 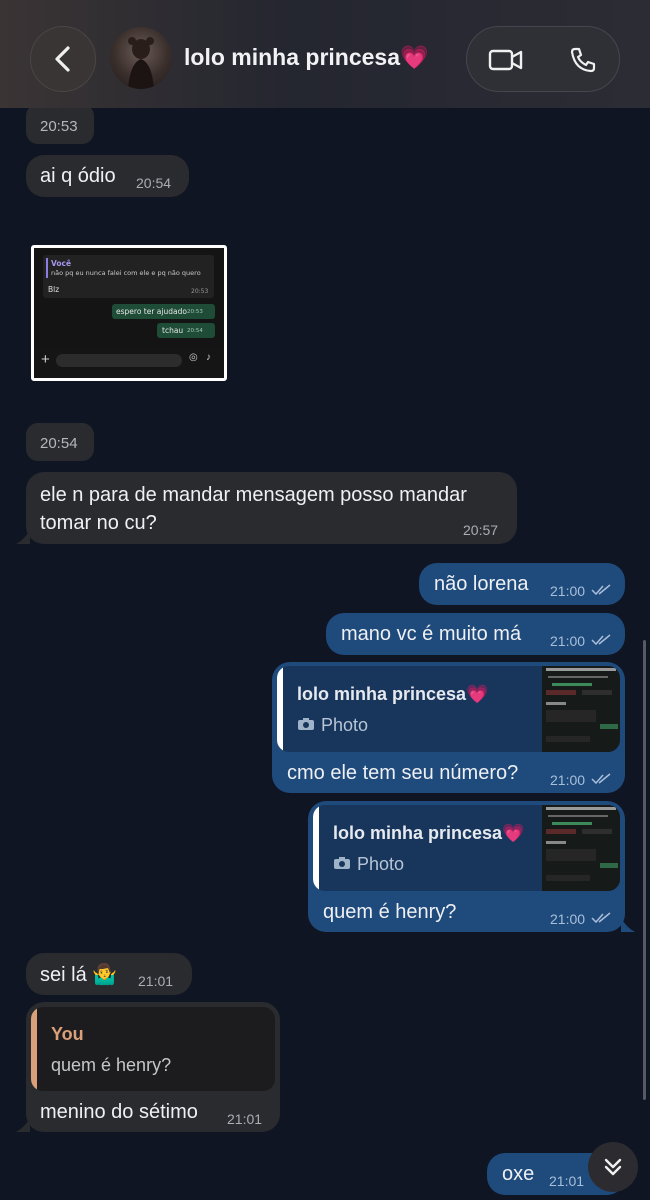 What do you see at coordinates (154, 183) in the screenshot?
I see `message-time: 20:54` at bounding box center [154, 183].